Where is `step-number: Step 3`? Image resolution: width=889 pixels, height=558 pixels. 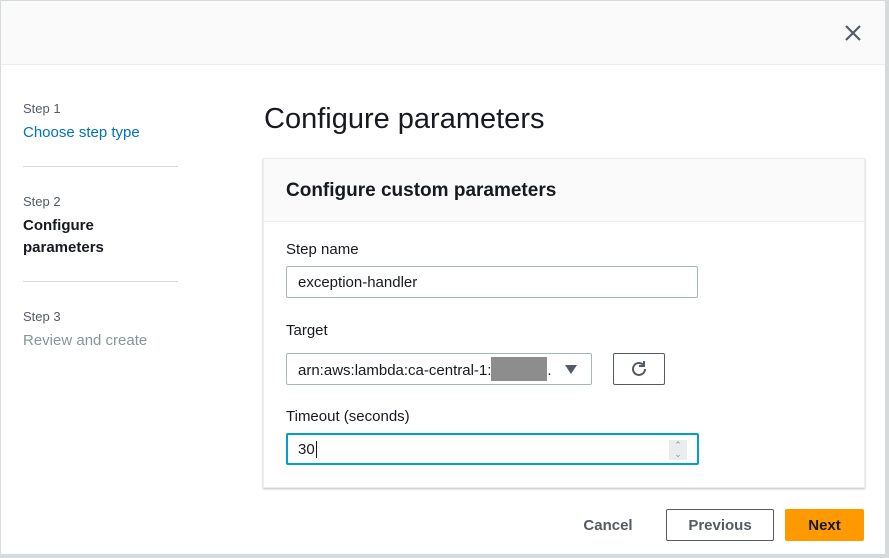 step-number: Step 3 is located at coordinates (42, 316).